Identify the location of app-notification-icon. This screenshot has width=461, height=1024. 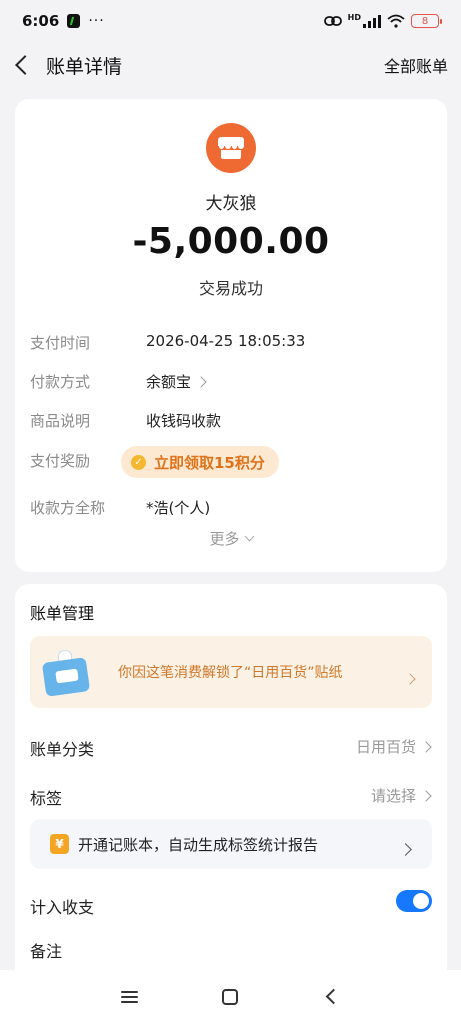
(74, 21).